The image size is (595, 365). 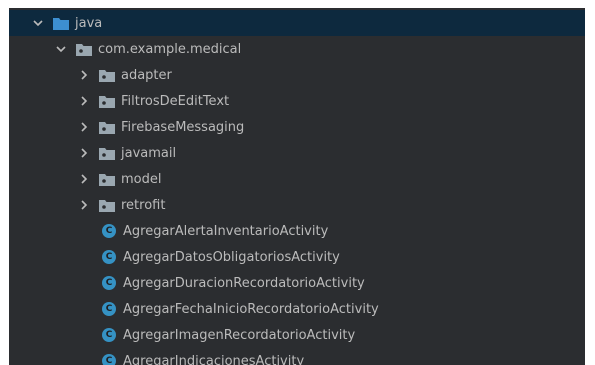 What do you see at coordinates (226, 231) in the screenshot?
I see `tree-node-label: AgregarAlertaInventarioActivity` at bounding box center [226, 231].